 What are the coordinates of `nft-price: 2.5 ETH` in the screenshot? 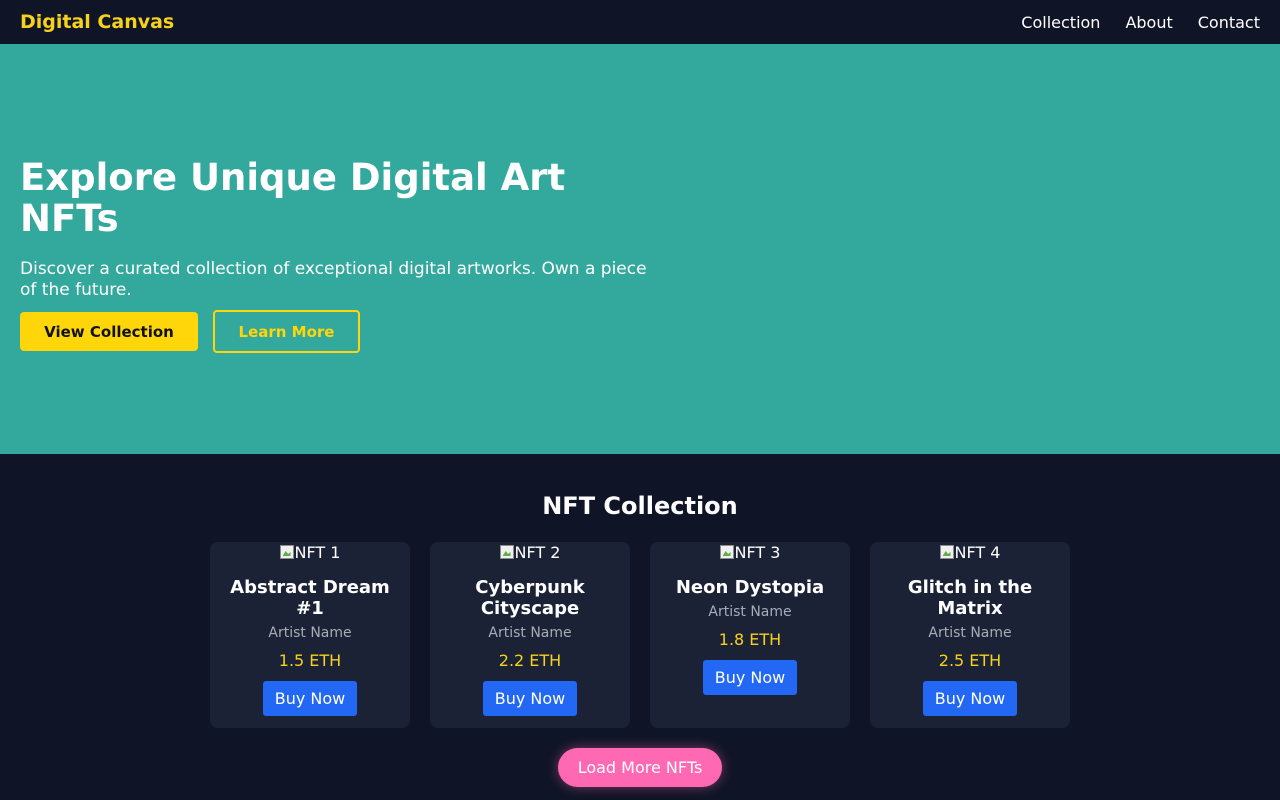 It's located at (970, 660).